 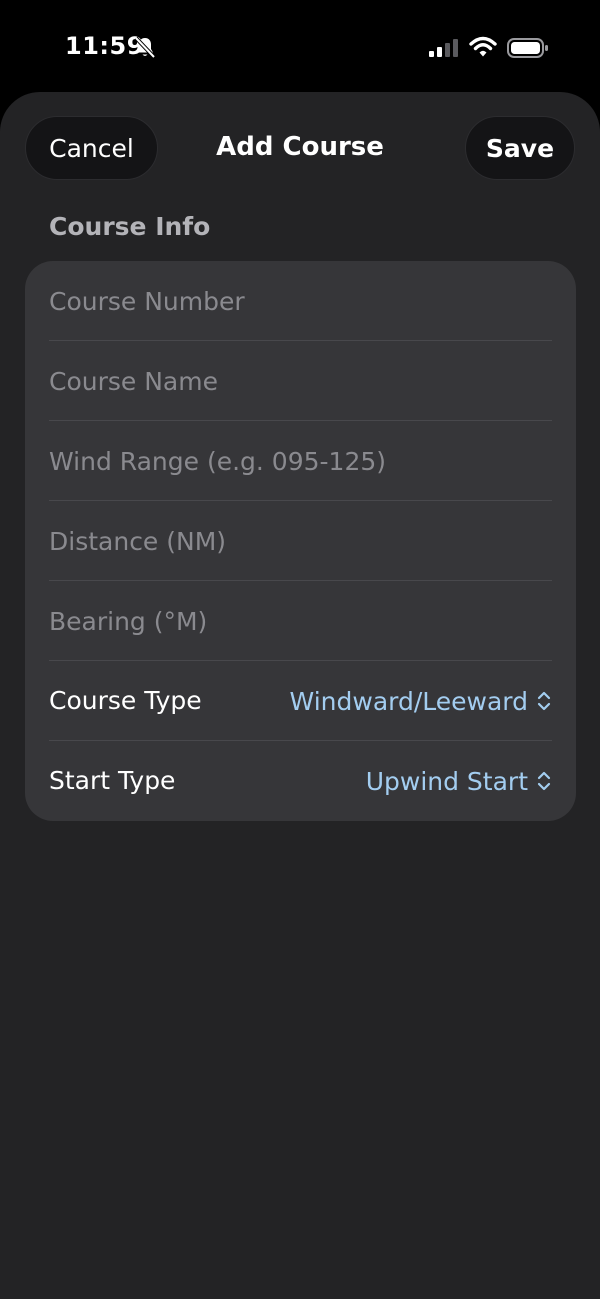 I want to click on distance-row, so click(x=300, y=541).